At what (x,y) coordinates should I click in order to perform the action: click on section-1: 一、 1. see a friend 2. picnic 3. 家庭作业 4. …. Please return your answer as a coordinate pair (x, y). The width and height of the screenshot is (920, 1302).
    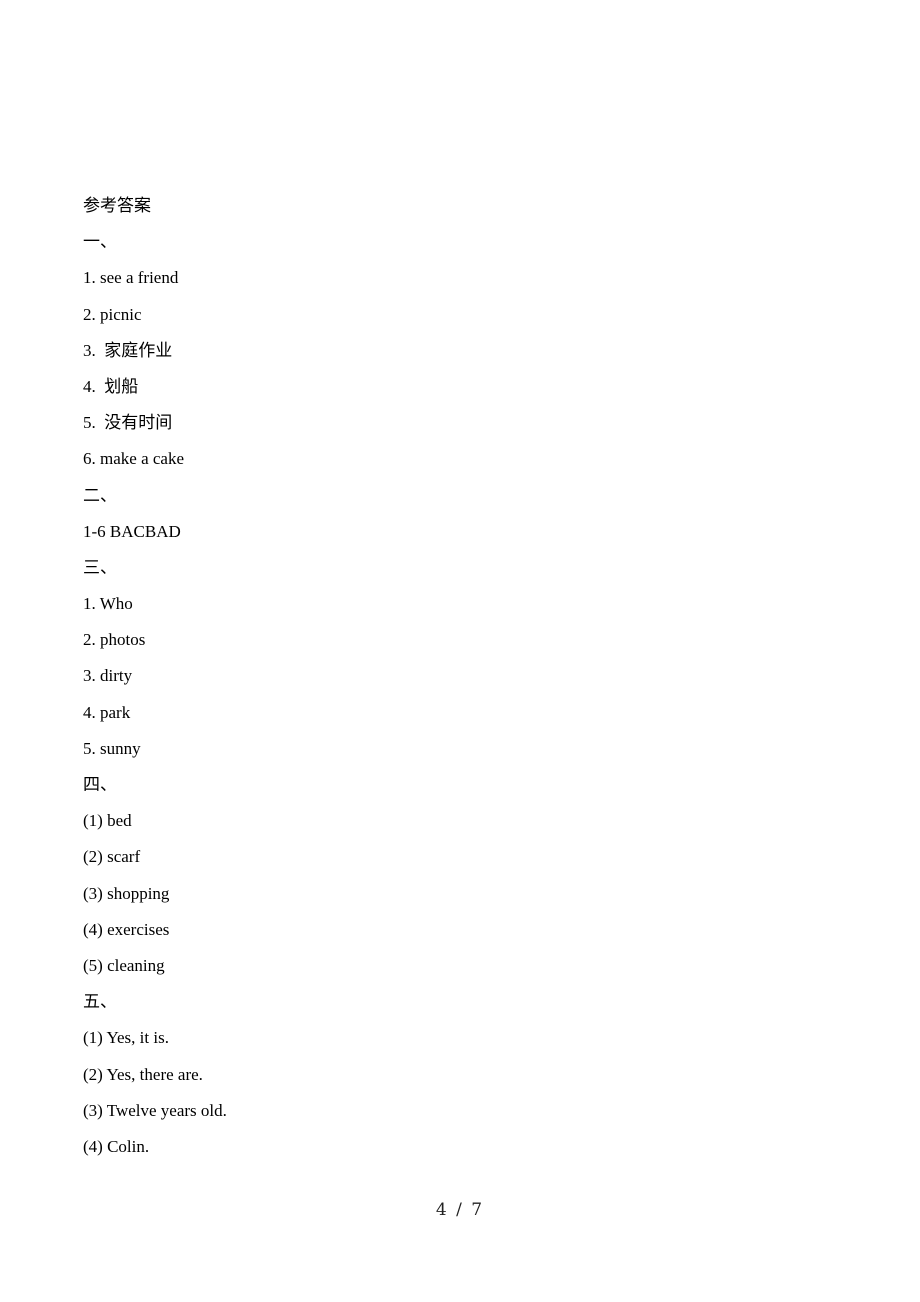
    Looking at the image, I should click on (155, 350).